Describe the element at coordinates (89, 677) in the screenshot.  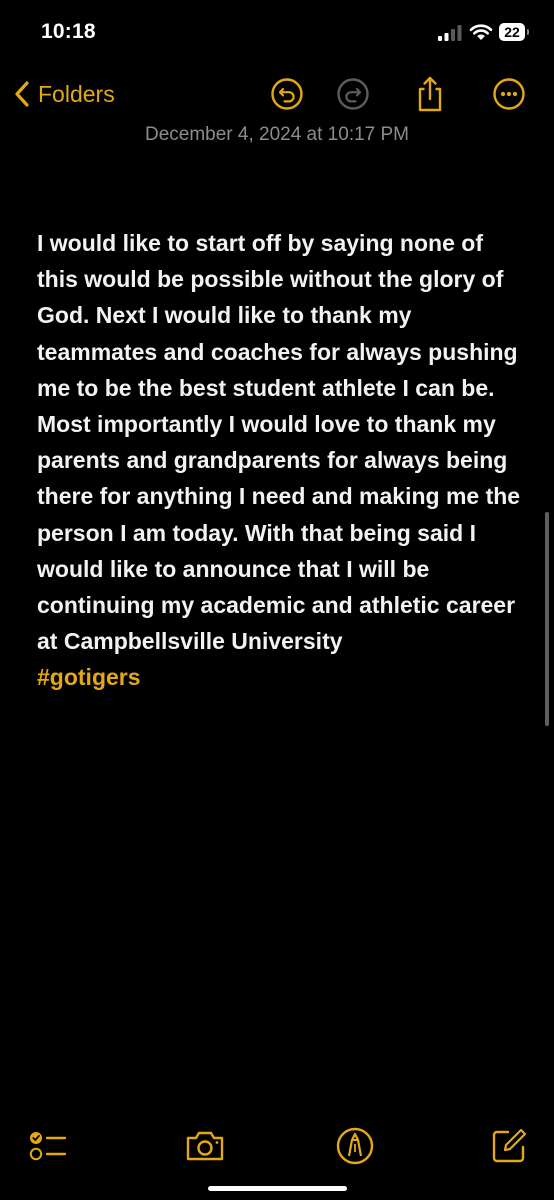
I see `hashtag-link: #gotigers` at that location.